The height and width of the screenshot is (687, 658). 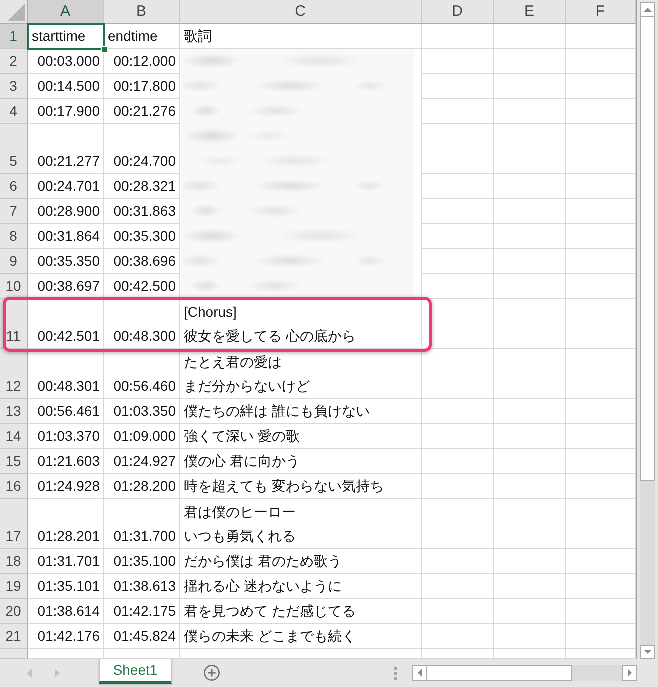 I want to click on scroll-up-button, so click(x=647, y=9).